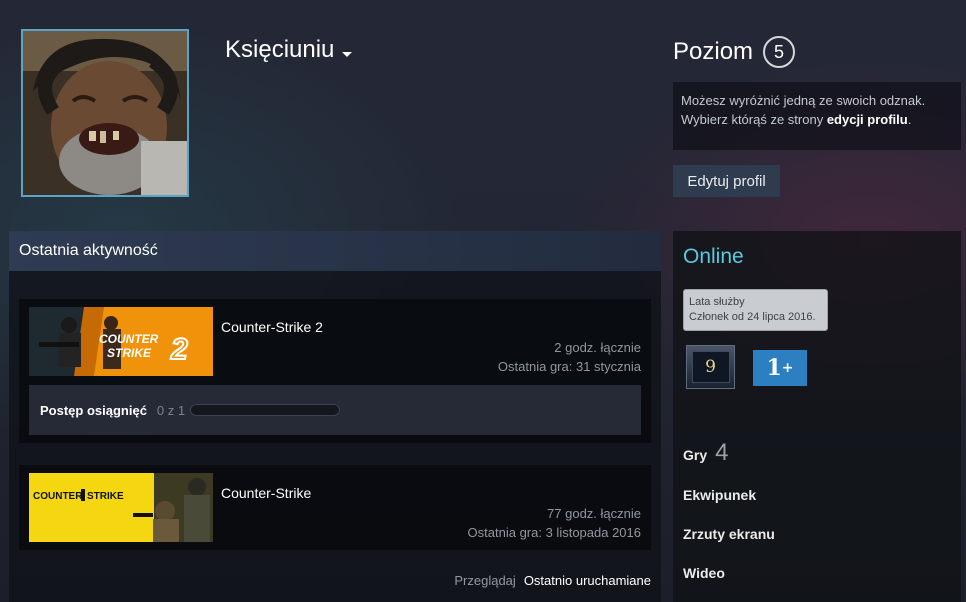 The width and height of the screenshot is (966, 602). What do you see at coordinates (265, 410) in the screenshot?
I see `achievement-progress-bar` at bounding box center [265, 410].